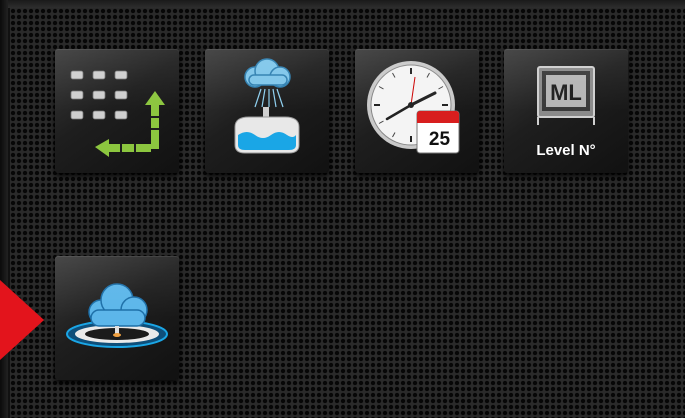 Image resolution: width=685 pixels, height=418 pixels. Describe the element at coordinates (267, 106) in the screenshot. I see `wash-tank-icon` at that location.